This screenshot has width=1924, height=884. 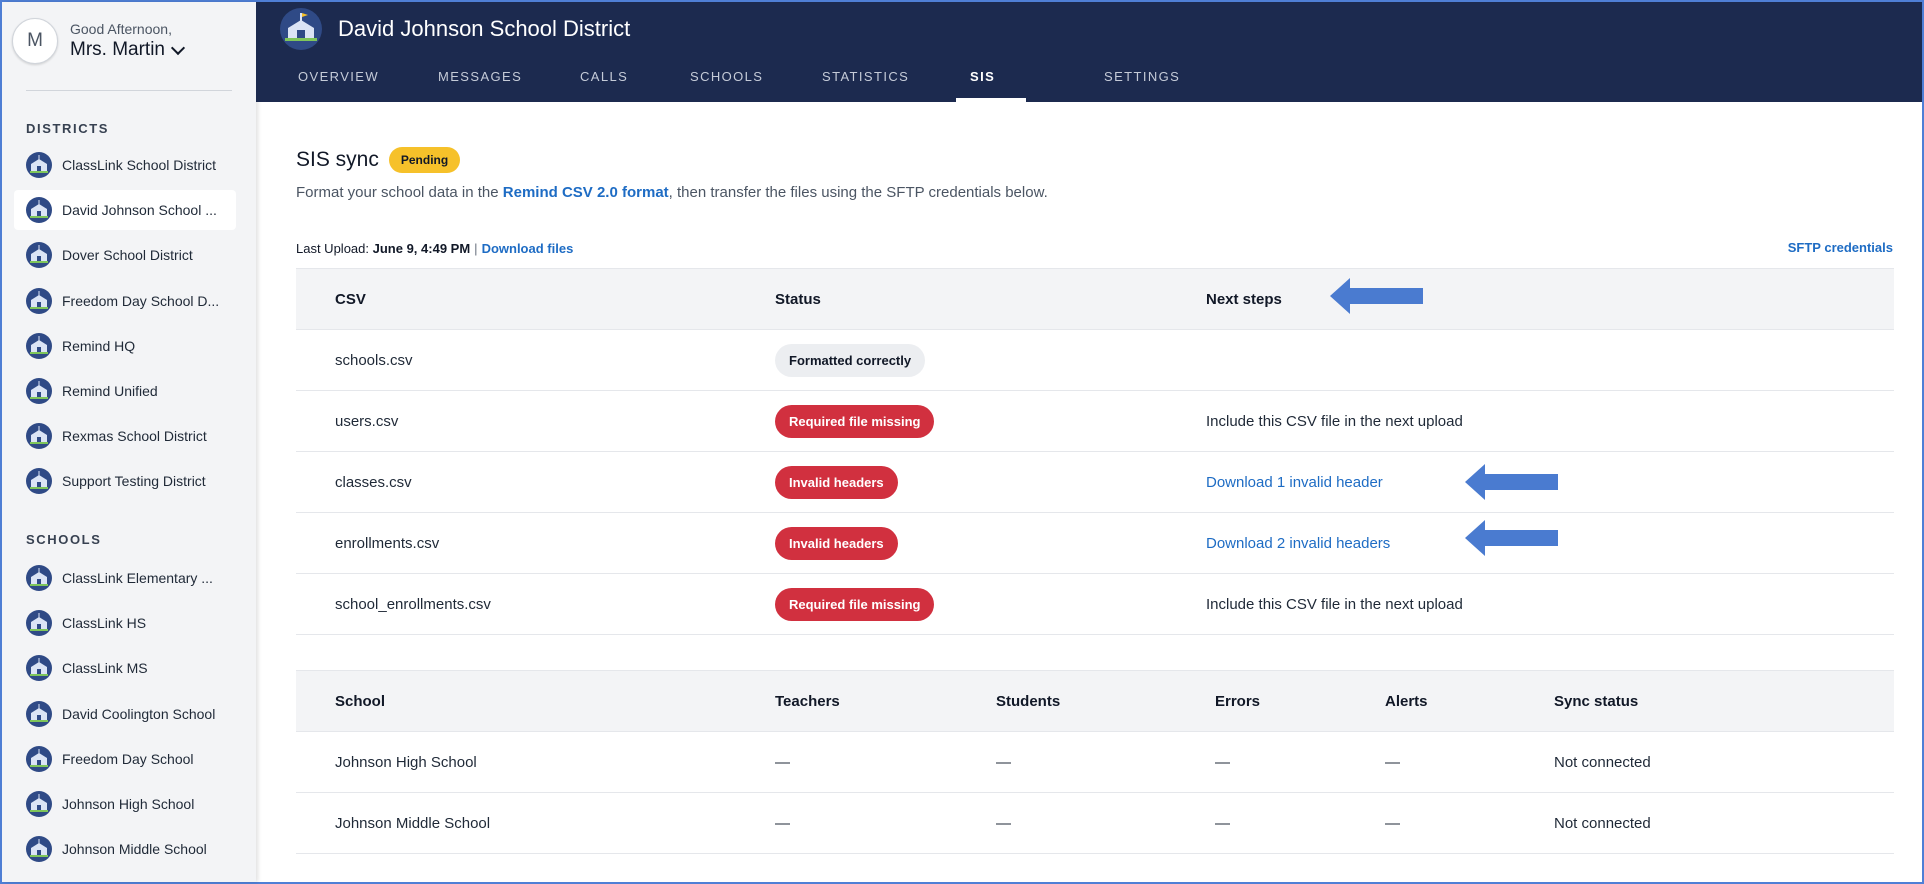 What do you see at coordinates (726, 81) in the screenshot?
I see `tab-schools: SCHOOLS` at bounding box center [726, 81].